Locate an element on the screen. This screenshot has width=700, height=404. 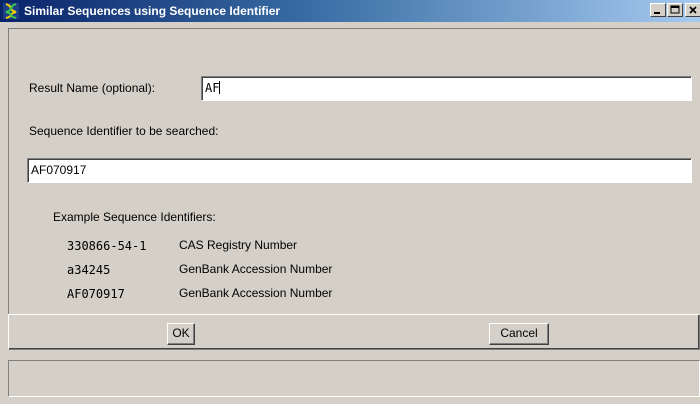
sequence-id-label: Sequence Identifier to be searched: is located at coordinates (124, 131).